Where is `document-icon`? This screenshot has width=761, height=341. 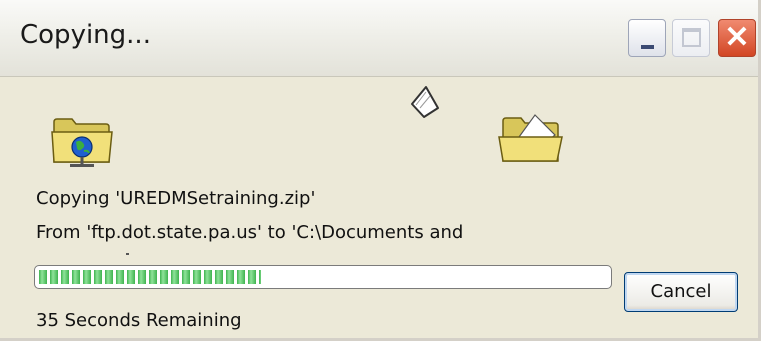
document-icon is located at coordinates (425, 102).